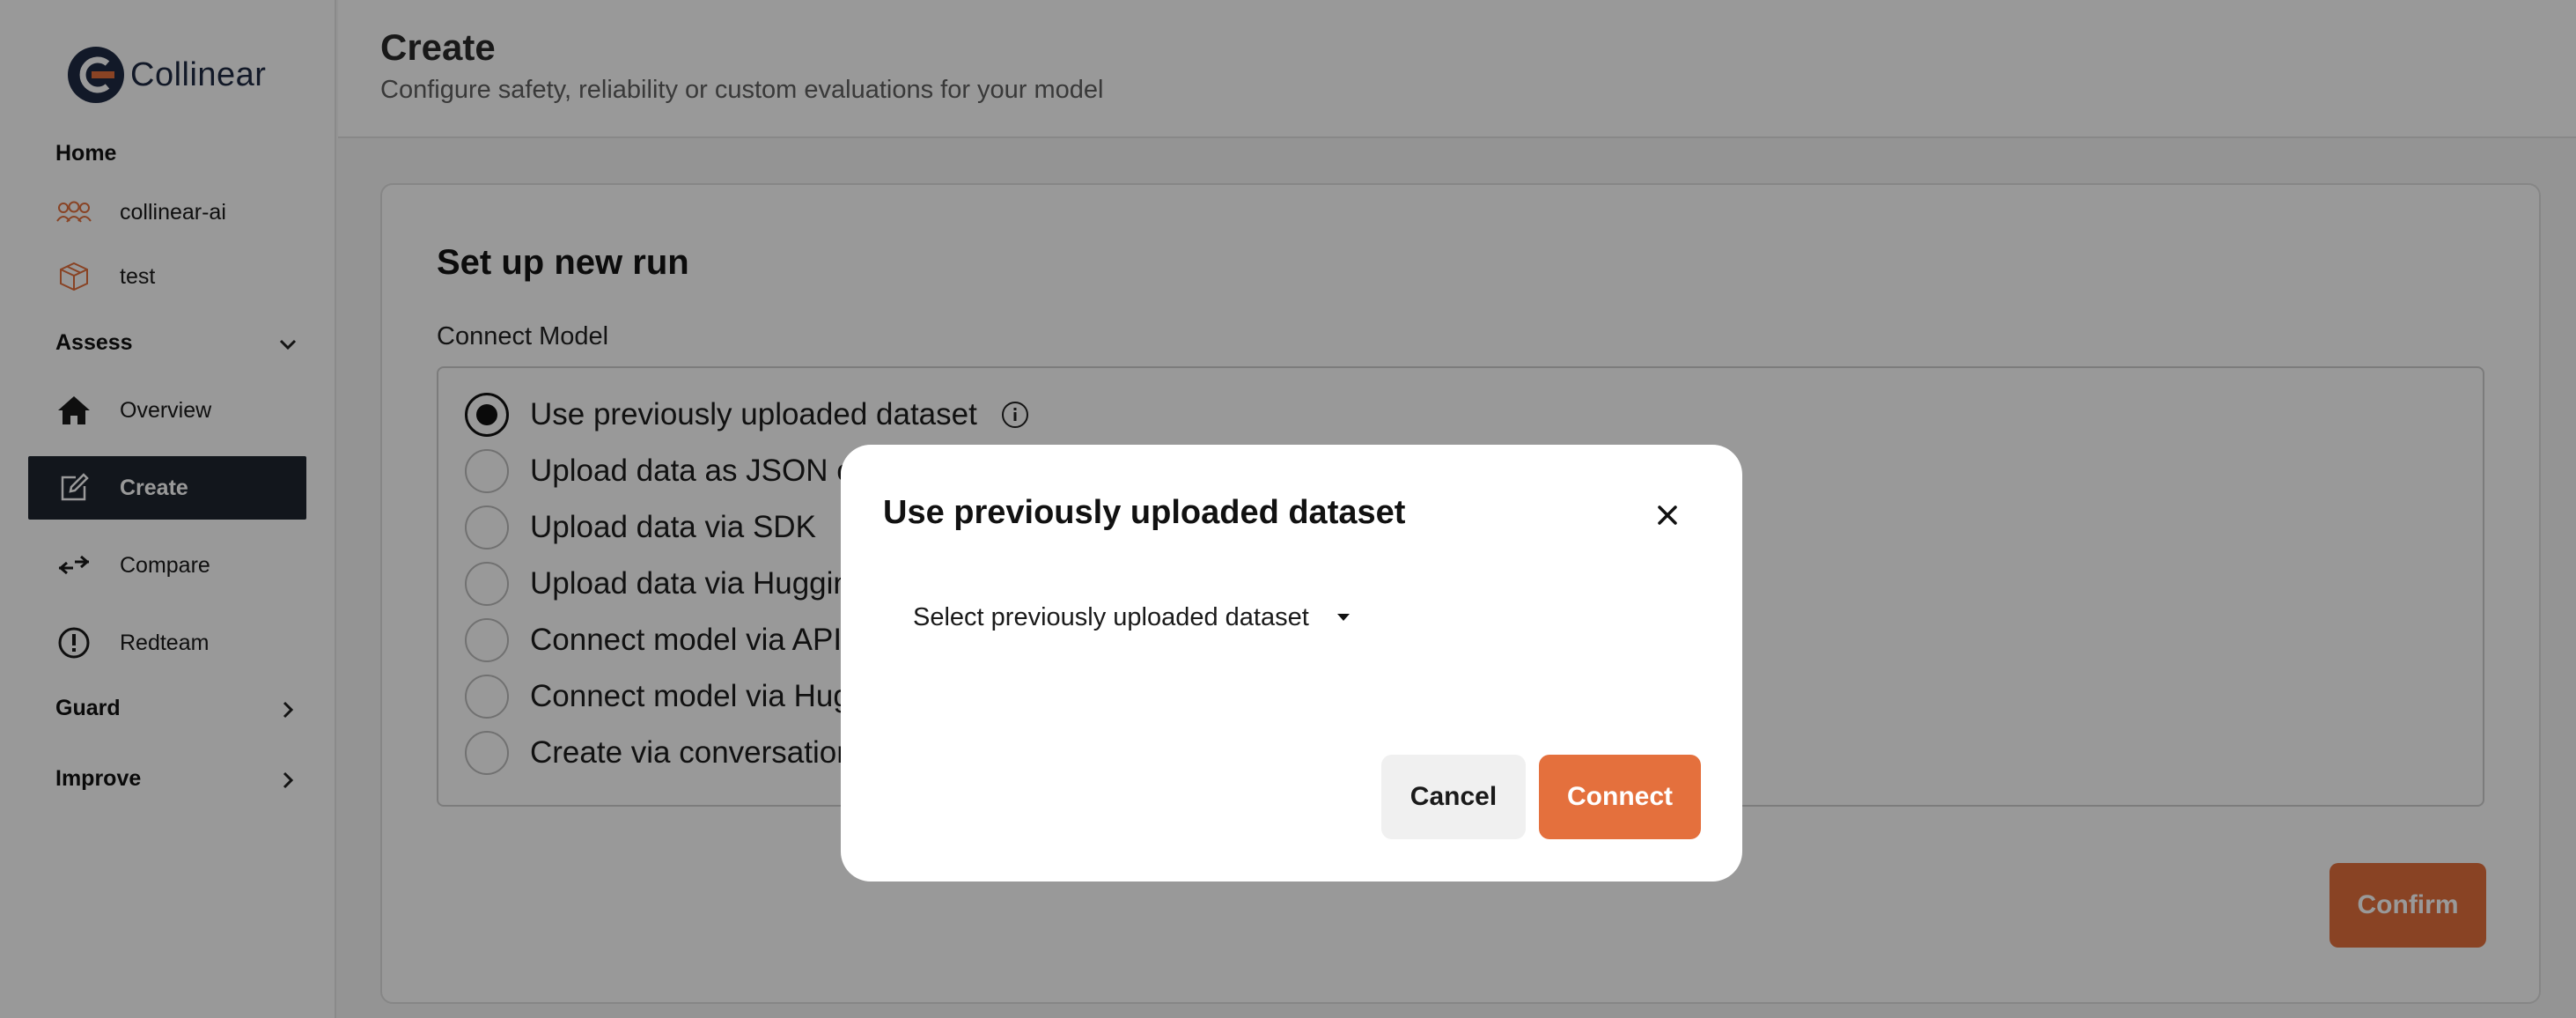 The height and width of the screenshot is (1018, 2576). What do you see at coordinates (1111, 616) in the screenshot?
I see `dataset-select-label: Select previously uploaded dataset` at bounding box center [1111, 616].